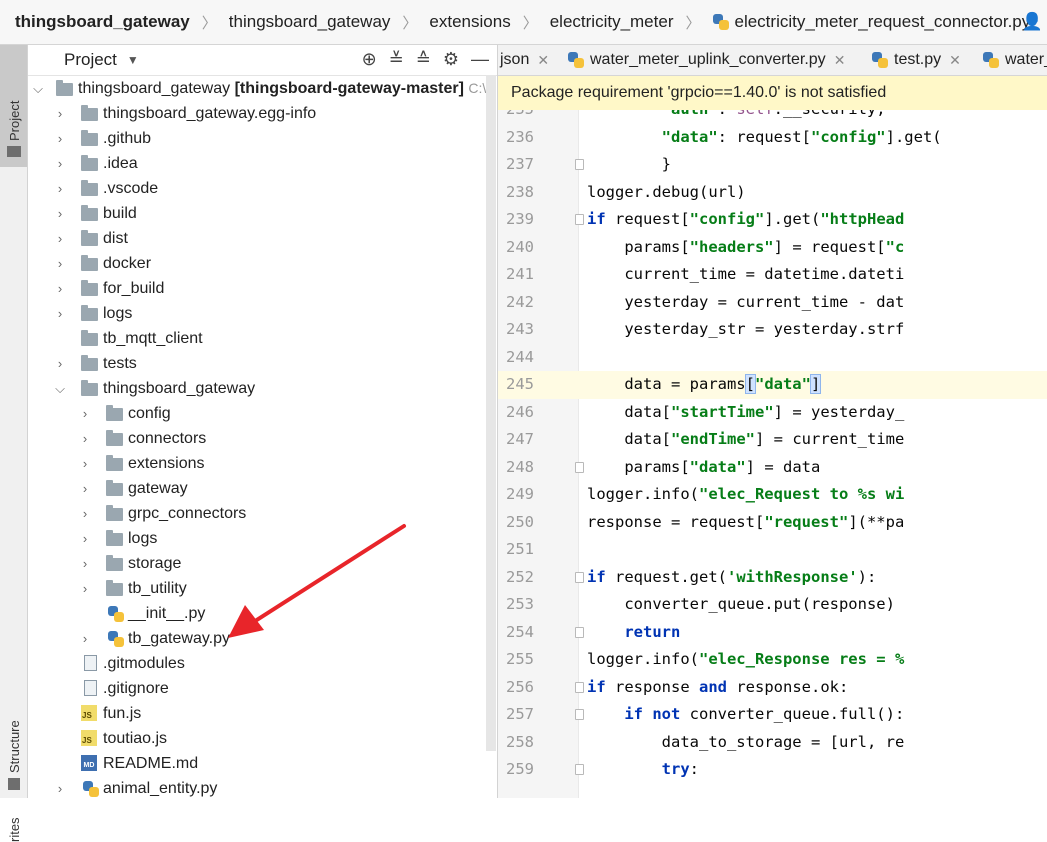 The height and width of the screenshot is (842, 1047). Describe the element at coordinates (262, 388) in the screenshot. I see `tree-item-folder-expanded: ⌵ thingsboard_gateway` at that location.